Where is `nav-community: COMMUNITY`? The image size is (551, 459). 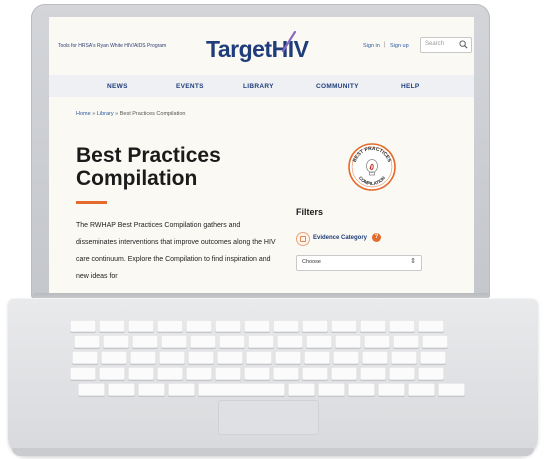
nav-community: COMMUNITY is located at coordinates (337, 86).